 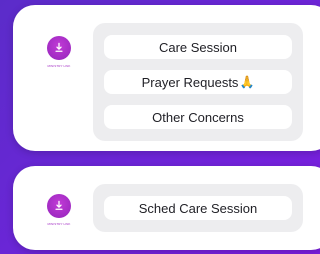 I want to click on option-care-session: Care Session, so click(x=198, y=47).